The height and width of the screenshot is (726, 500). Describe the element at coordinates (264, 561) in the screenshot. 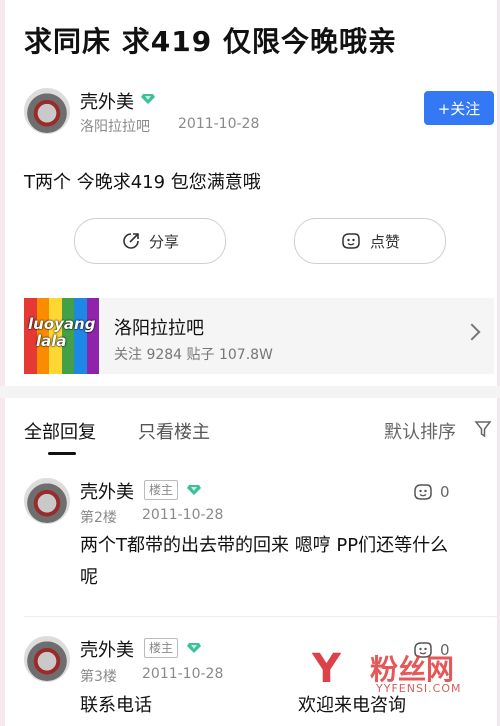

I see `reply-content: 两个T都带的出去带的回来 嗯哼 PP们还等什么 呢` at that location.